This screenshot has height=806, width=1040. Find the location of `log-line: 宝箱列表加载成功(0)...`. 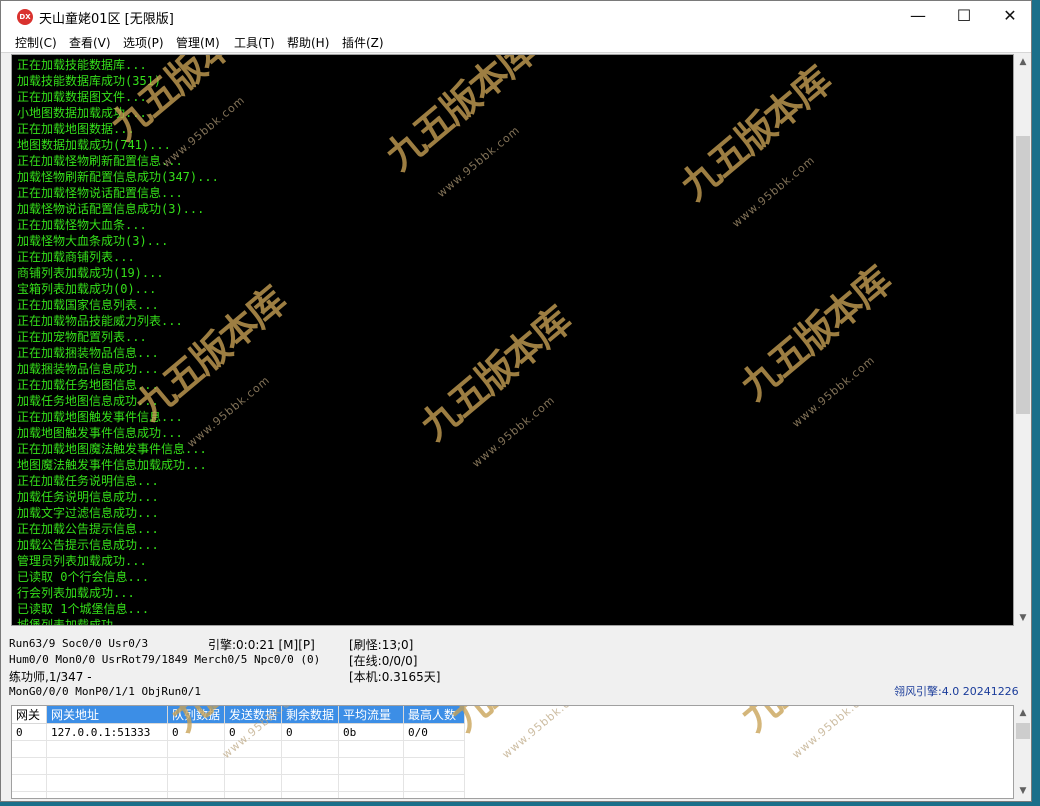

log-line: 宝箱列表加载成功(0)... is located at coordinates (87, 289).